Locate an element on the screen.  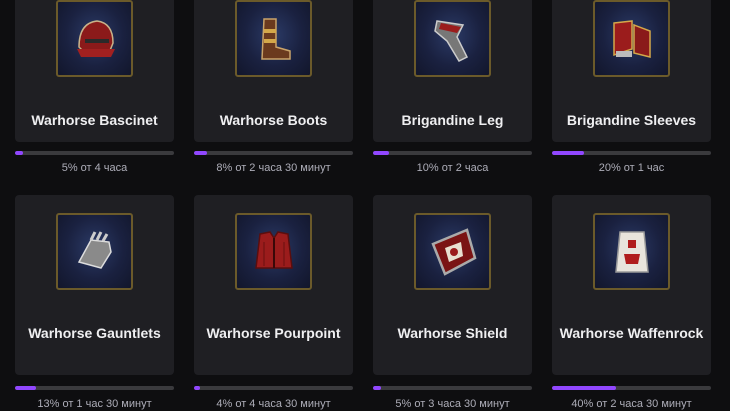
helmet-icon is located at coordinates (95, 38).